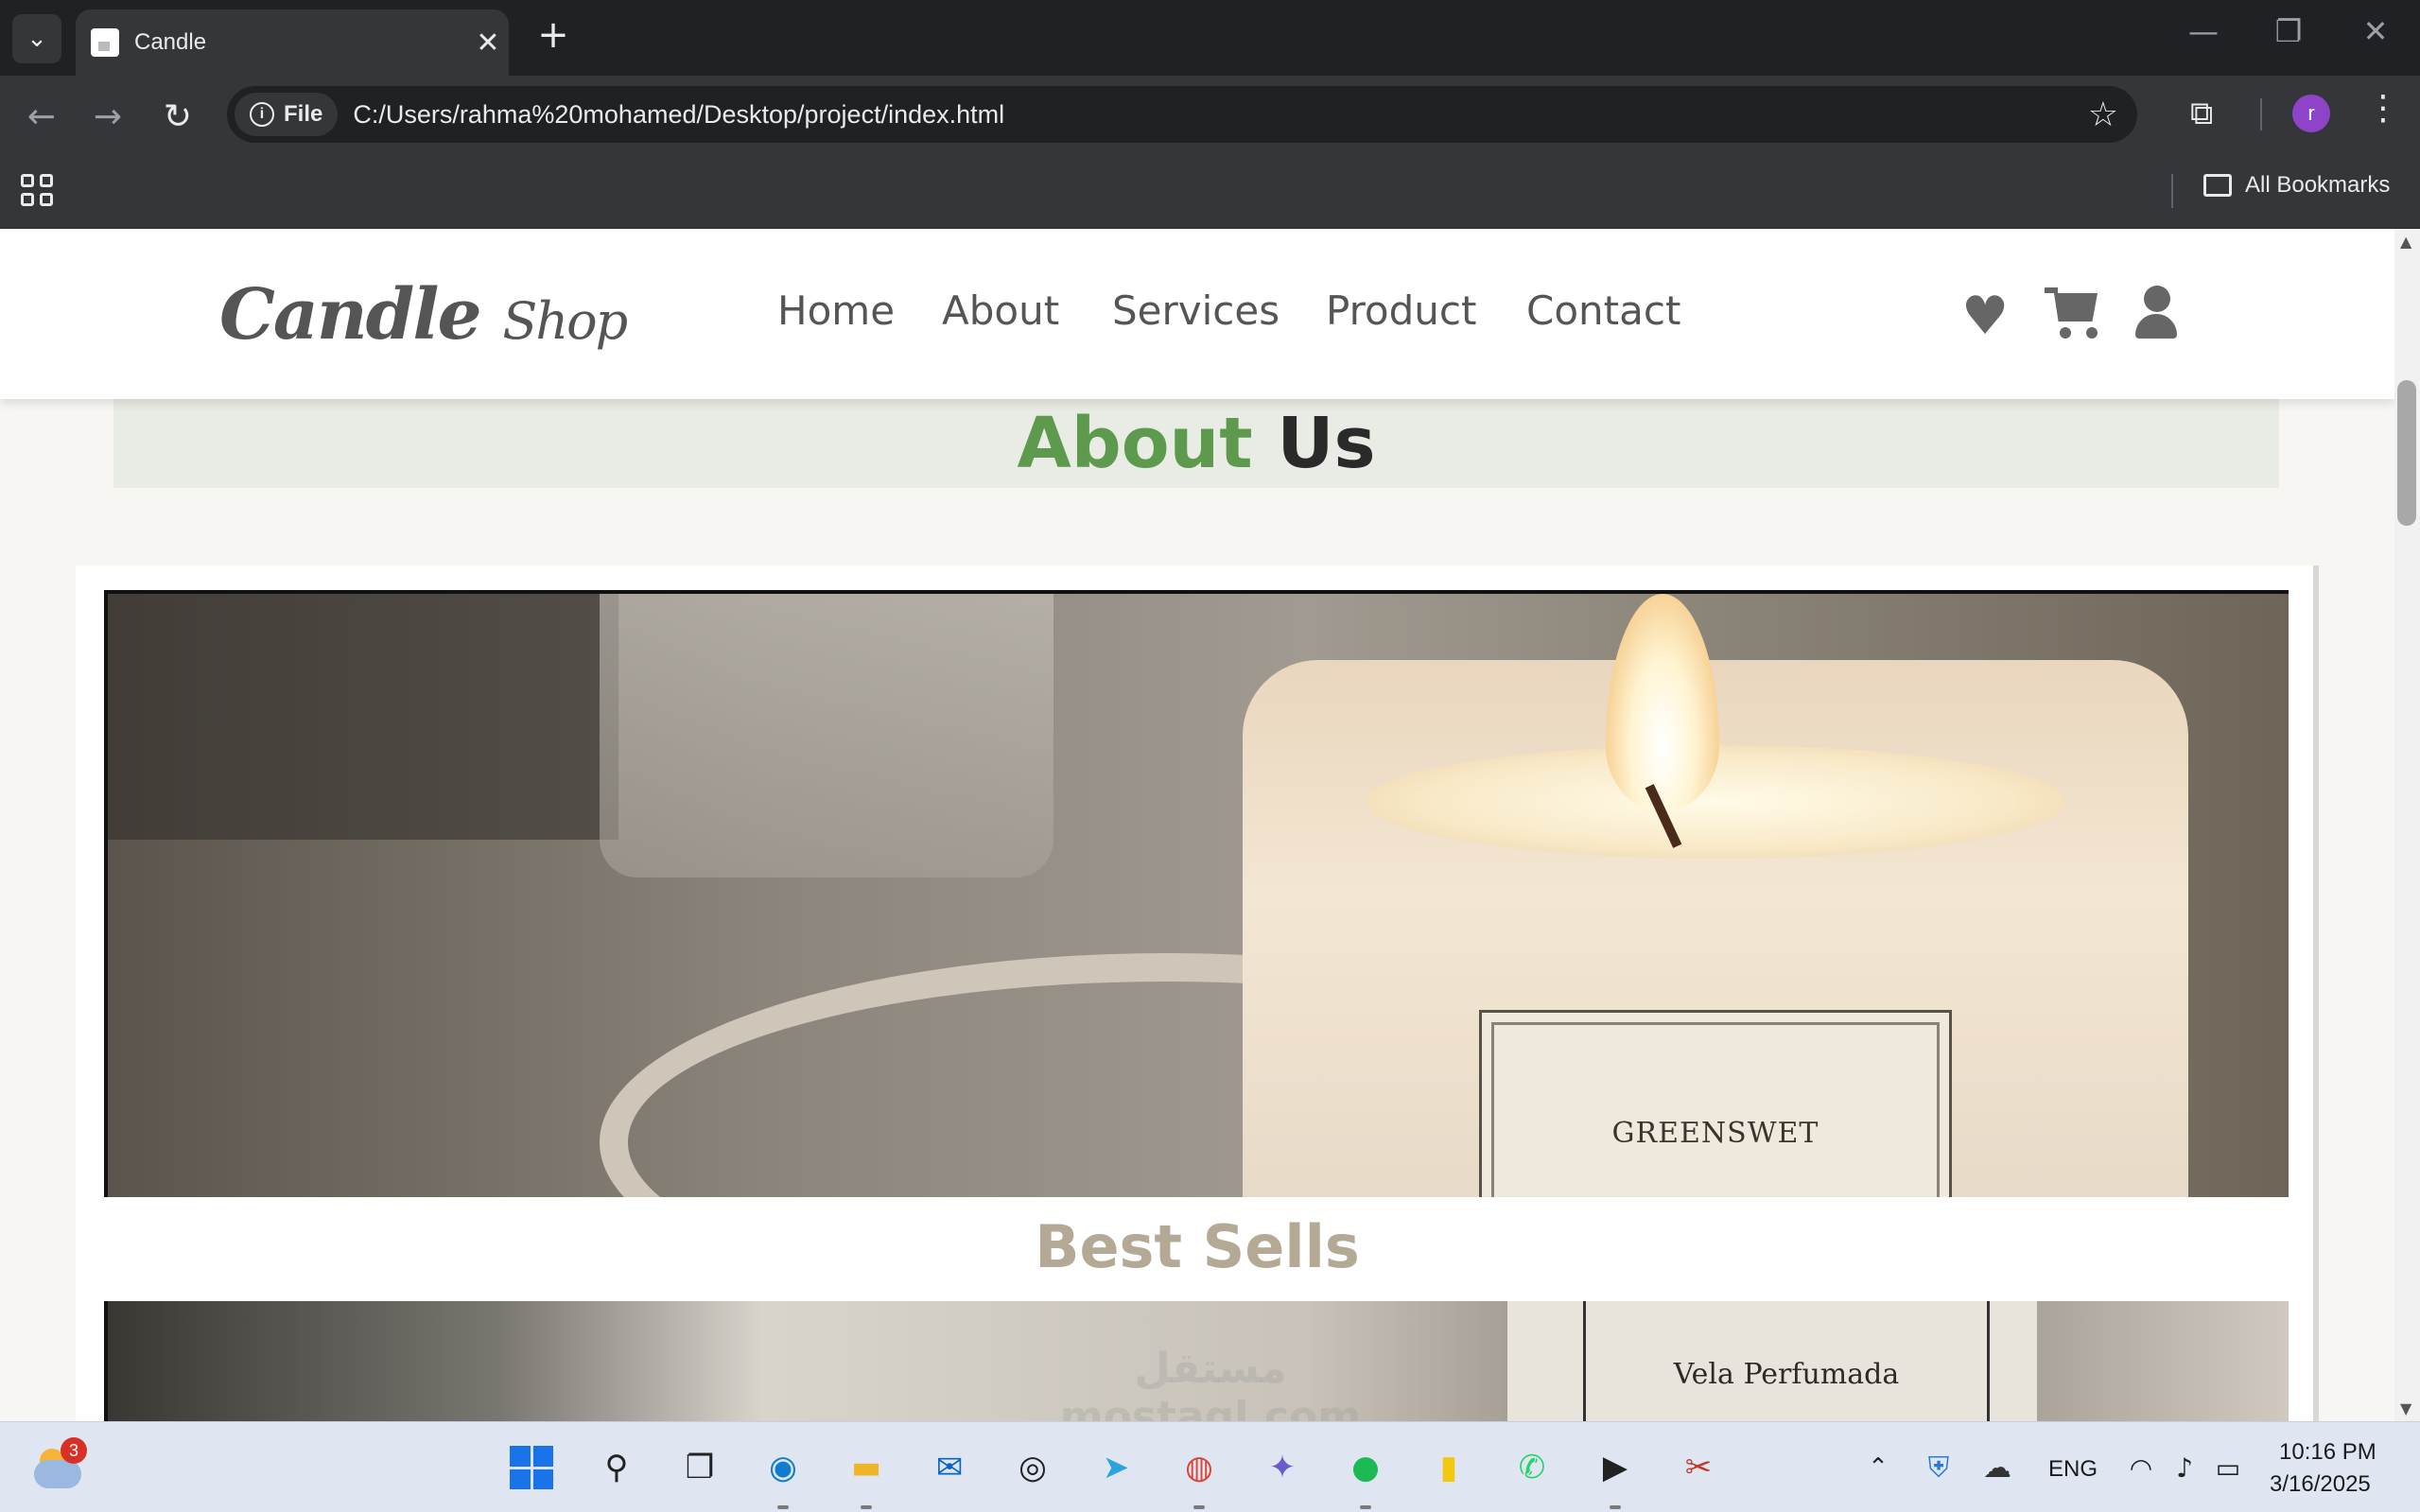 This screenshot has width=2420, height=1512. What do you see at coordinates (2328, 1452) in the screenshot?
I see `clock-time: 10:16 PM` at bounding box center [2328, 1452].